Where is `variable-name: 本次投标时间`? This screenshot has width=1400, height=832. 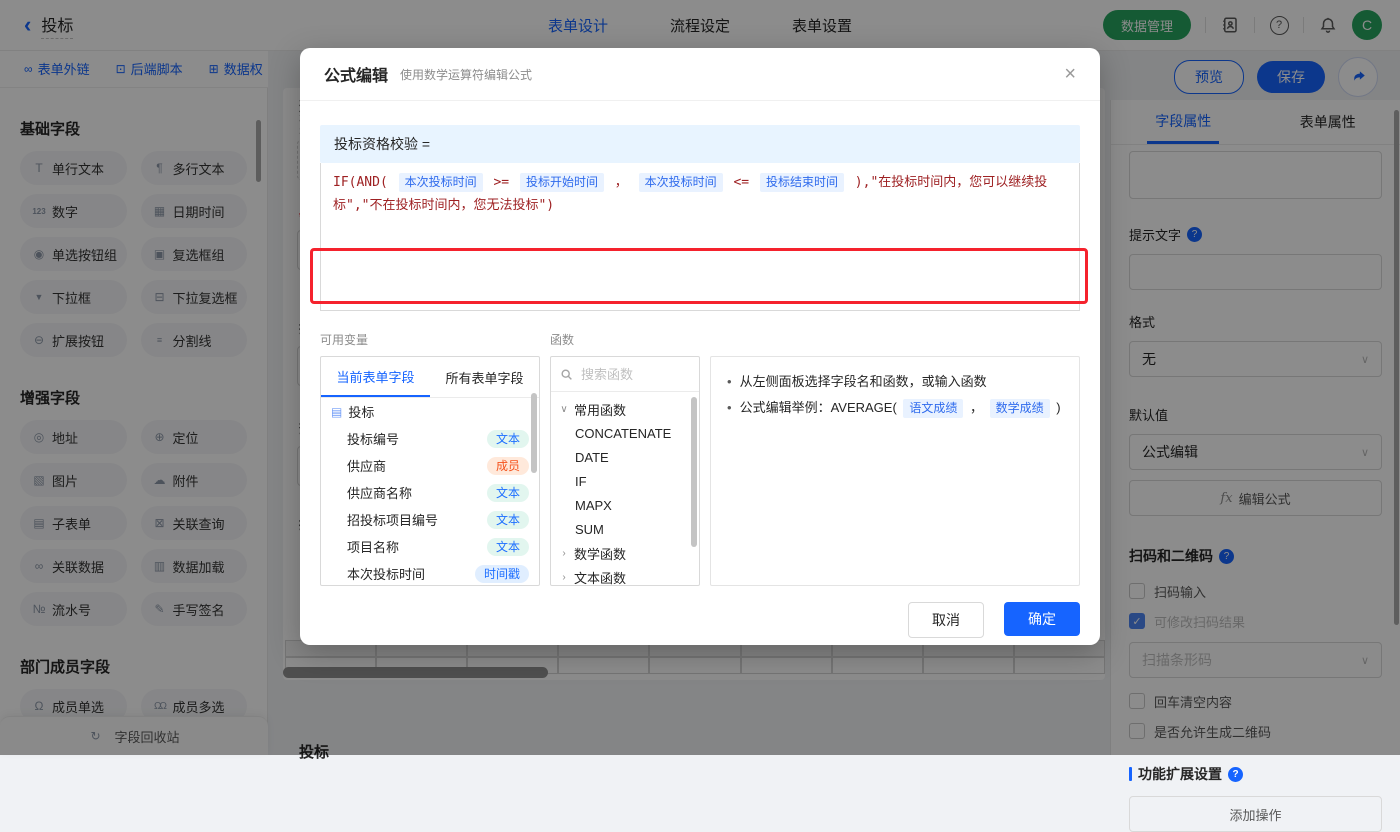 variable-name: 本次投标时间 is located at coordinates (386, 573).